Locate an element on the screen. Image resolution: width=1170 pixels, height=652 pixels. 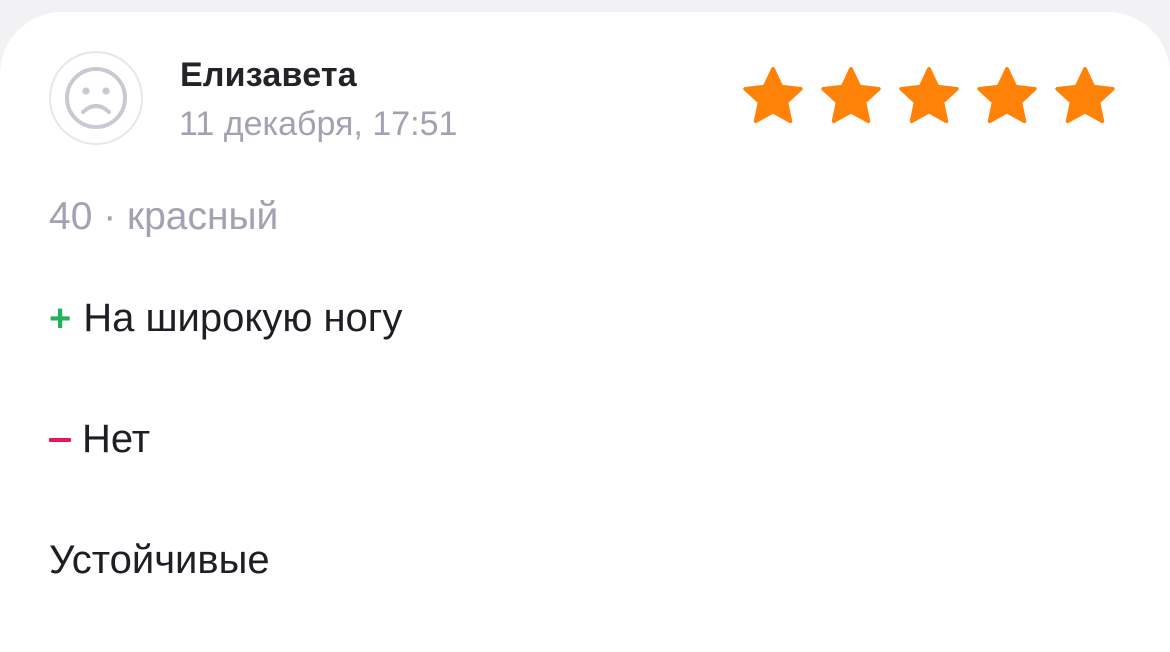
sad-face-icon is located at coordinates (96, 98).